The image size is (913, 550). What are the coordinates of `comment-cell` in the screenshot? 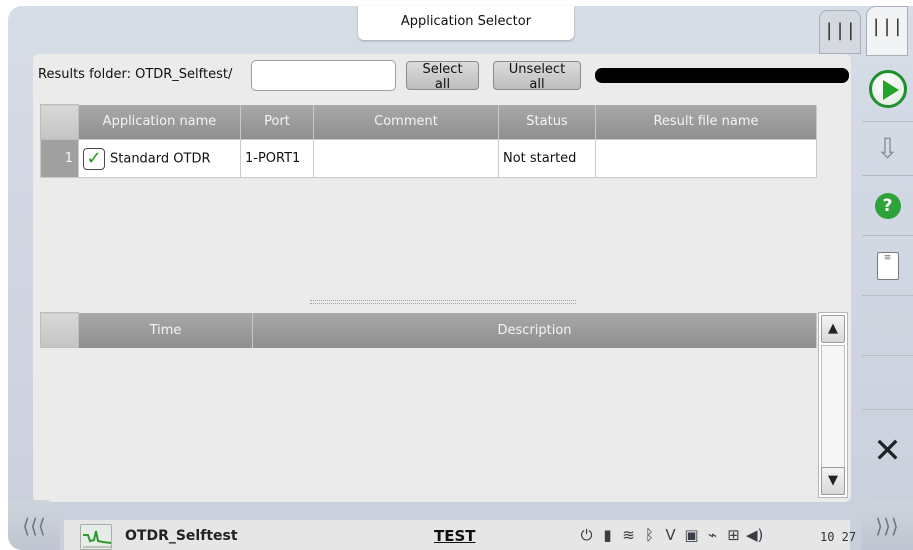 It's located at (406, 158).